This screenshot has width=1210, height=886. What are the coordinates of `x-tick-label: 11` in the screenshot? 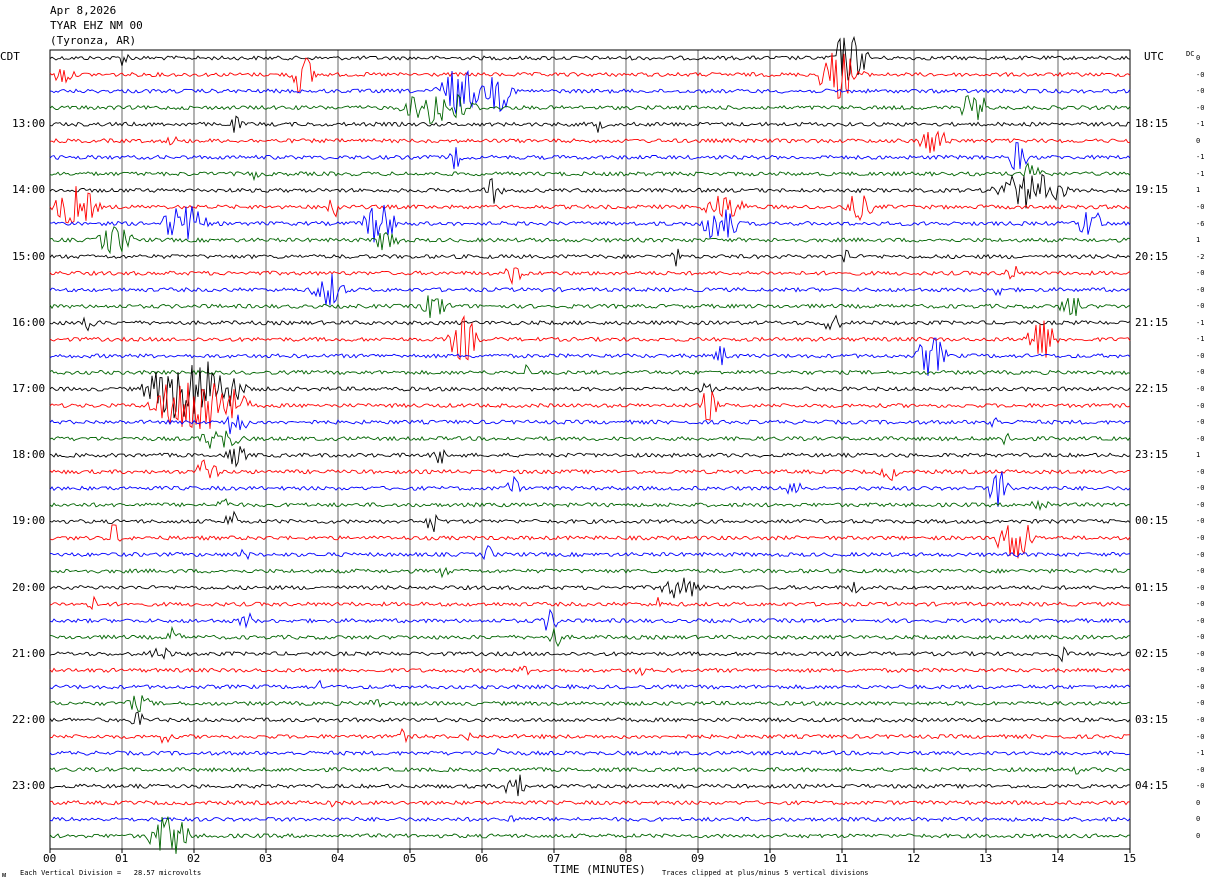 It's located at (842, 858).